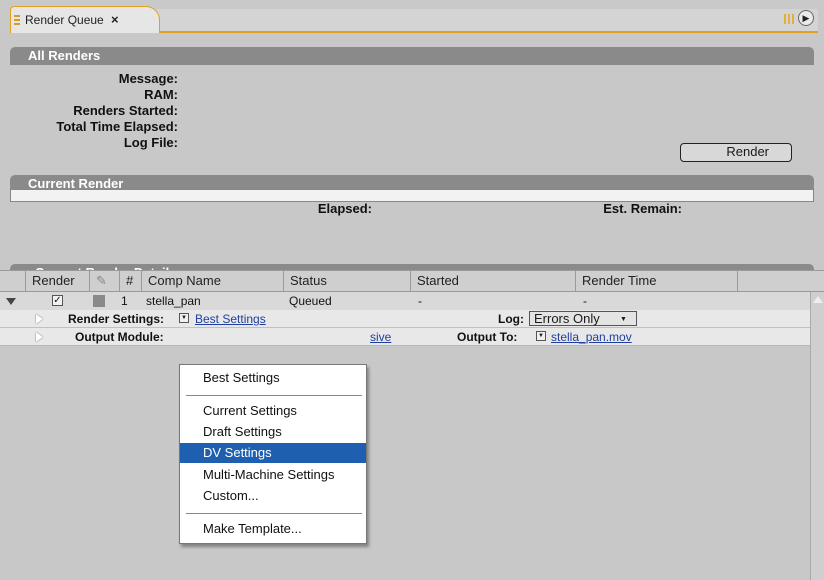 This screenshot has width=824, height=580. Describe the element at coordinates (817, 436) in the screenshot. I see `vertical-scrollbar` at that location.